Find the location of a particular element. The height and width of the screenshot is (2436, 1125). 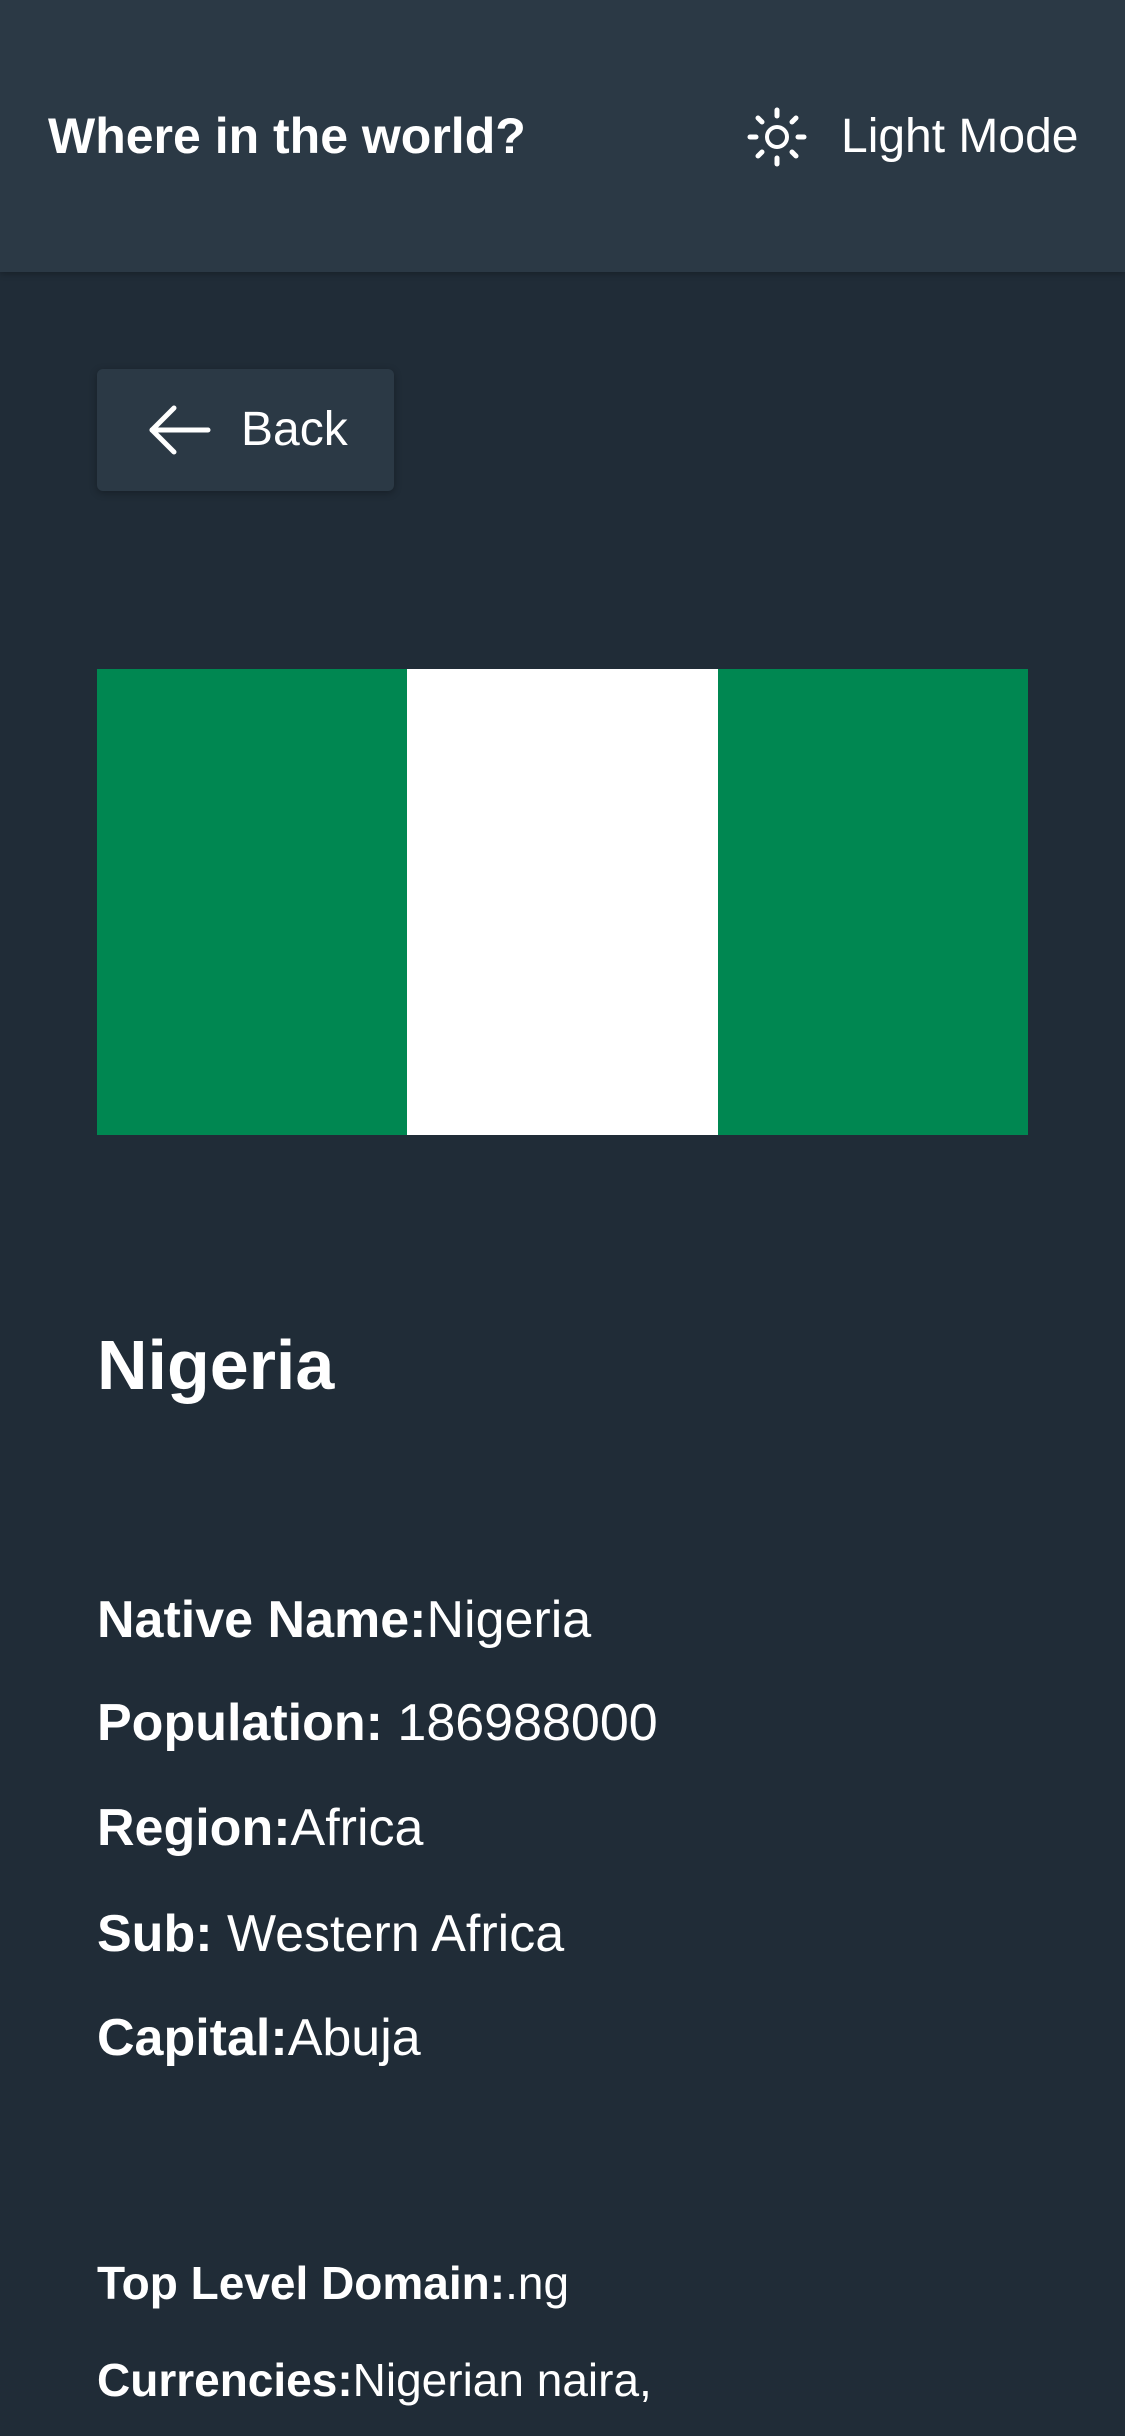

detail-value: Africa is located at coordinates (357, 1828).